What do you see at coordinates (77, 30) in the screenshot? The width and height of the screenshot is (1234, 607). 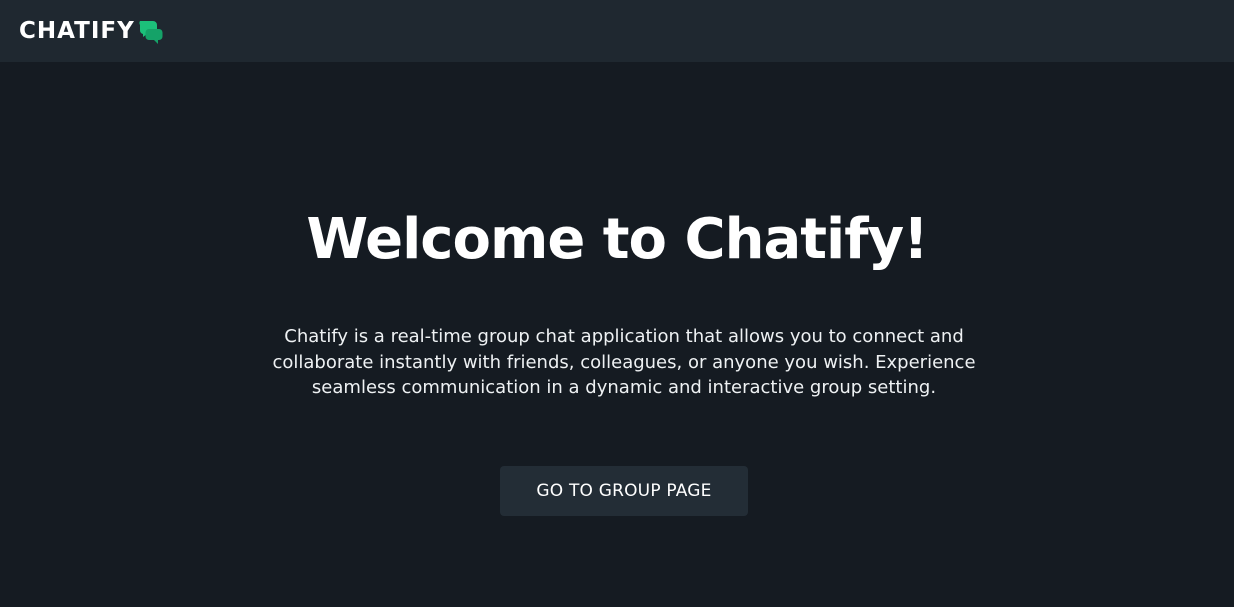 I see `brand-name: CHATIFY` at bounding box center [77, 30].